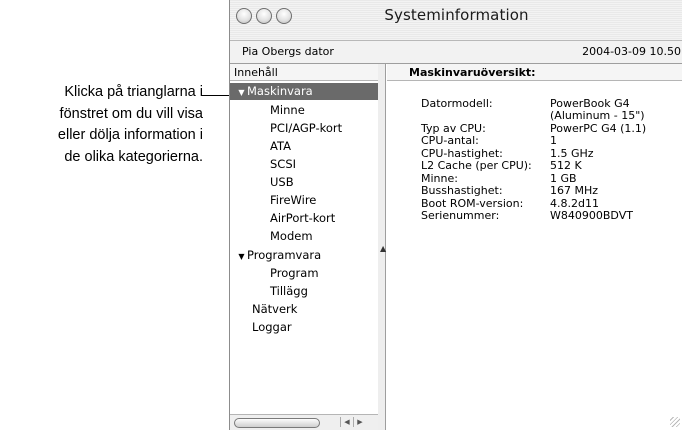  What do you see at coordinates (280, 91) in the screenshot?
I see `tree-item-label: Maskinvara` at bounding box center [280, 91].